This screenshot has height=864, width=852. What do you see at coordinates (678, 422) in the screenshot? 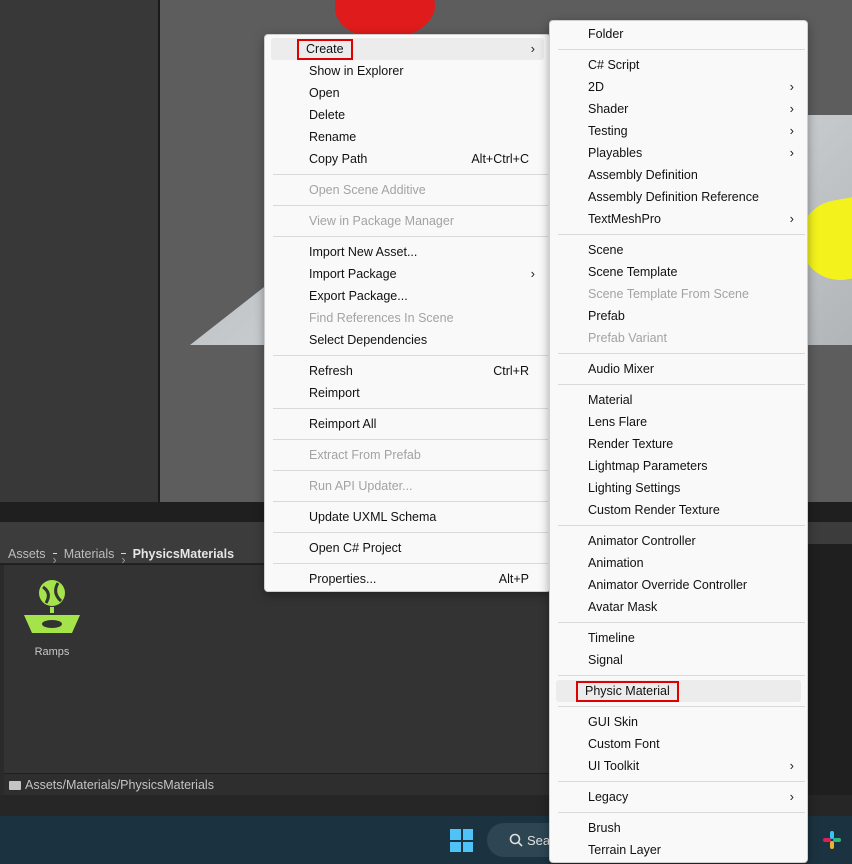
I see `create-item-lens-flare: Lens Flare` at bounding box center [678, 422].